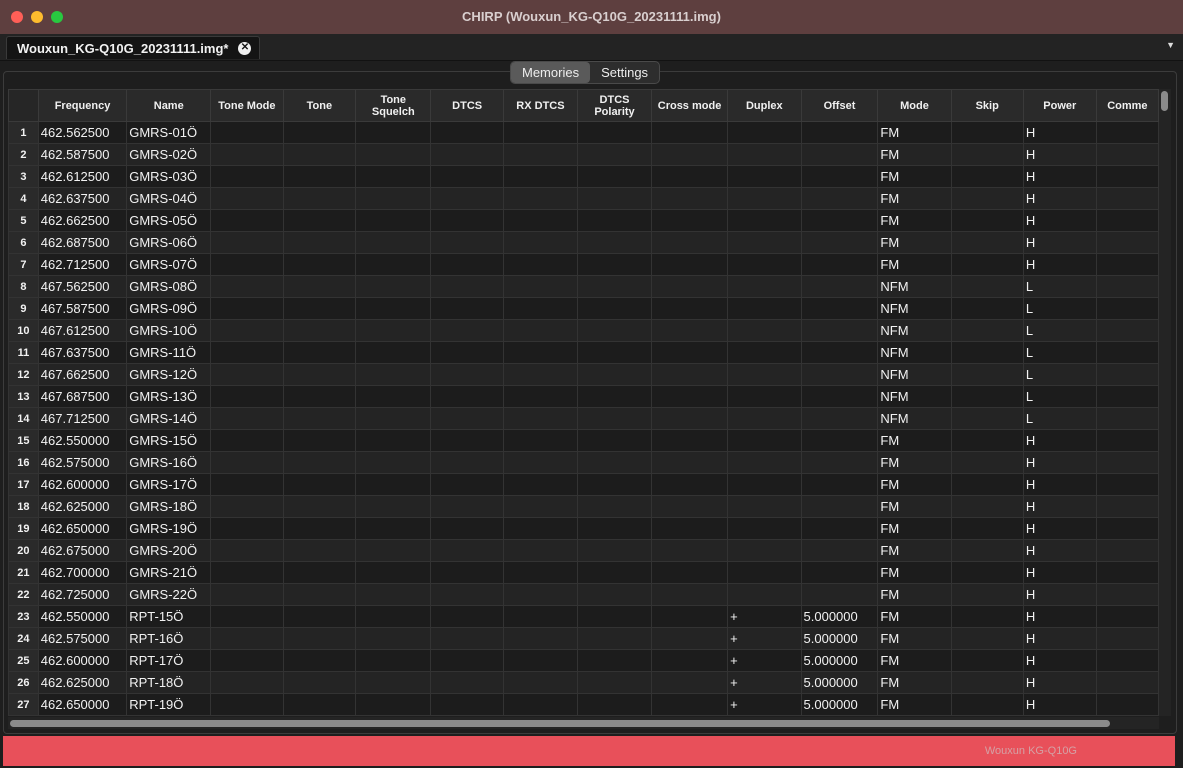  I want to click on row-number: 11, so click(23, 352).